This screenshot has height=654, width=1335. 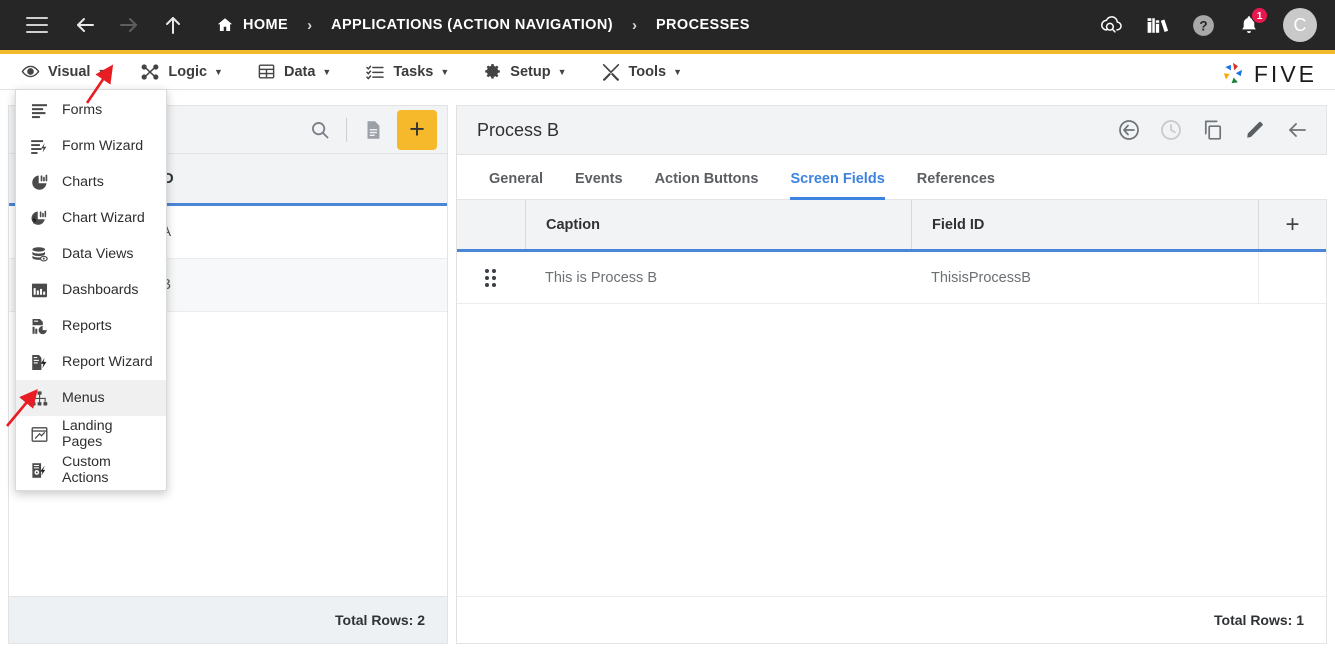 I want to click on breadcrumb-label-home: HOME, so click(x=266, y=25).